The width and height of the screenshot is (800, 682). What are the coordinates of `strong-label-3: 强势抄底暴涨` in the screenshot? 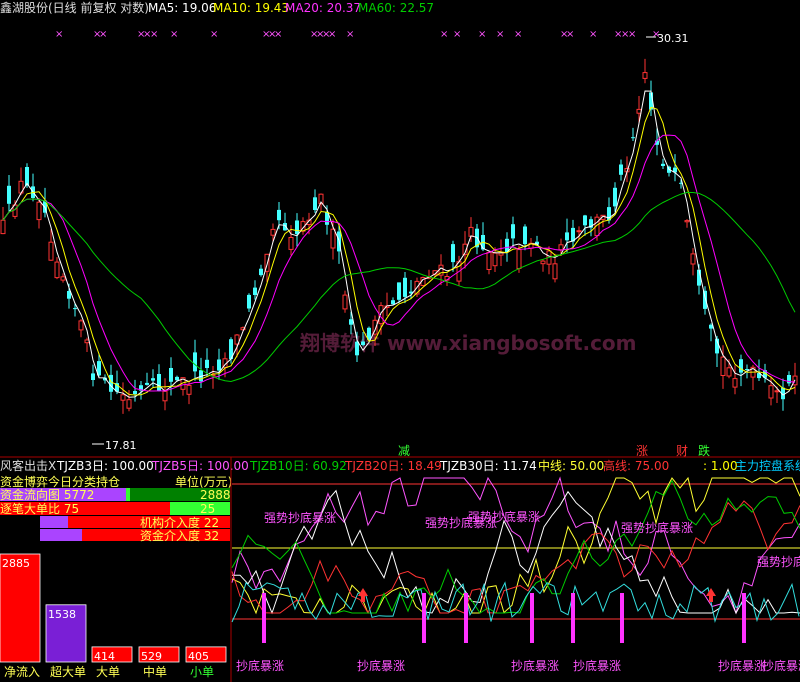 It's located at (504, 516).